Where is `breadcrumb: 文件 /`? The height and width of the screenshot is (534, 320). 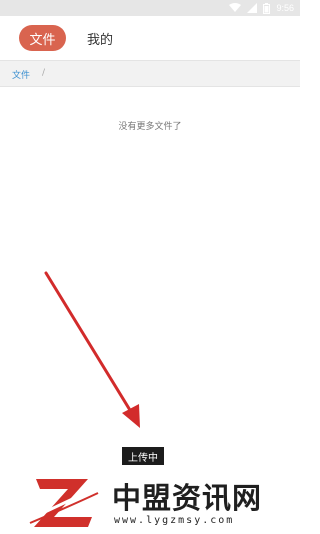 breadcrumb: 文件 / is located at coordinates (150, 73).